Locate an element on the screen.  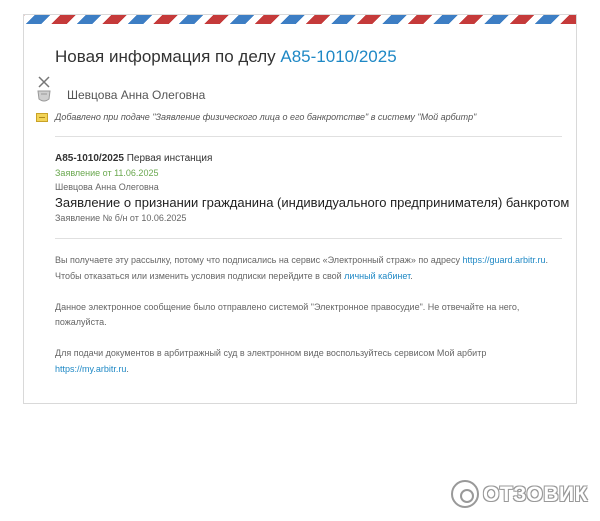
case-number: А85-1010/2025 is located at coordinates (89, 158).